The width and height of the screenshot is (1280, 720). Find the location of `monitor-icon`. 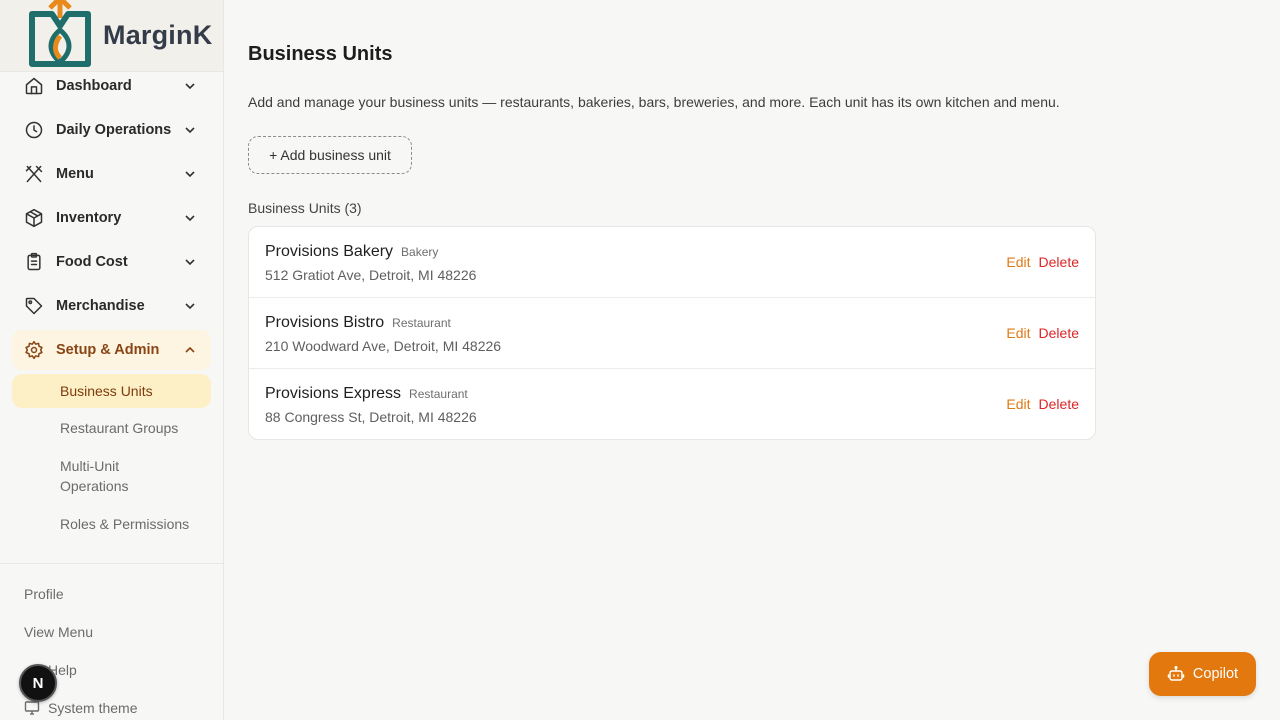

monitor-icon is located at coordinates (32, 708).